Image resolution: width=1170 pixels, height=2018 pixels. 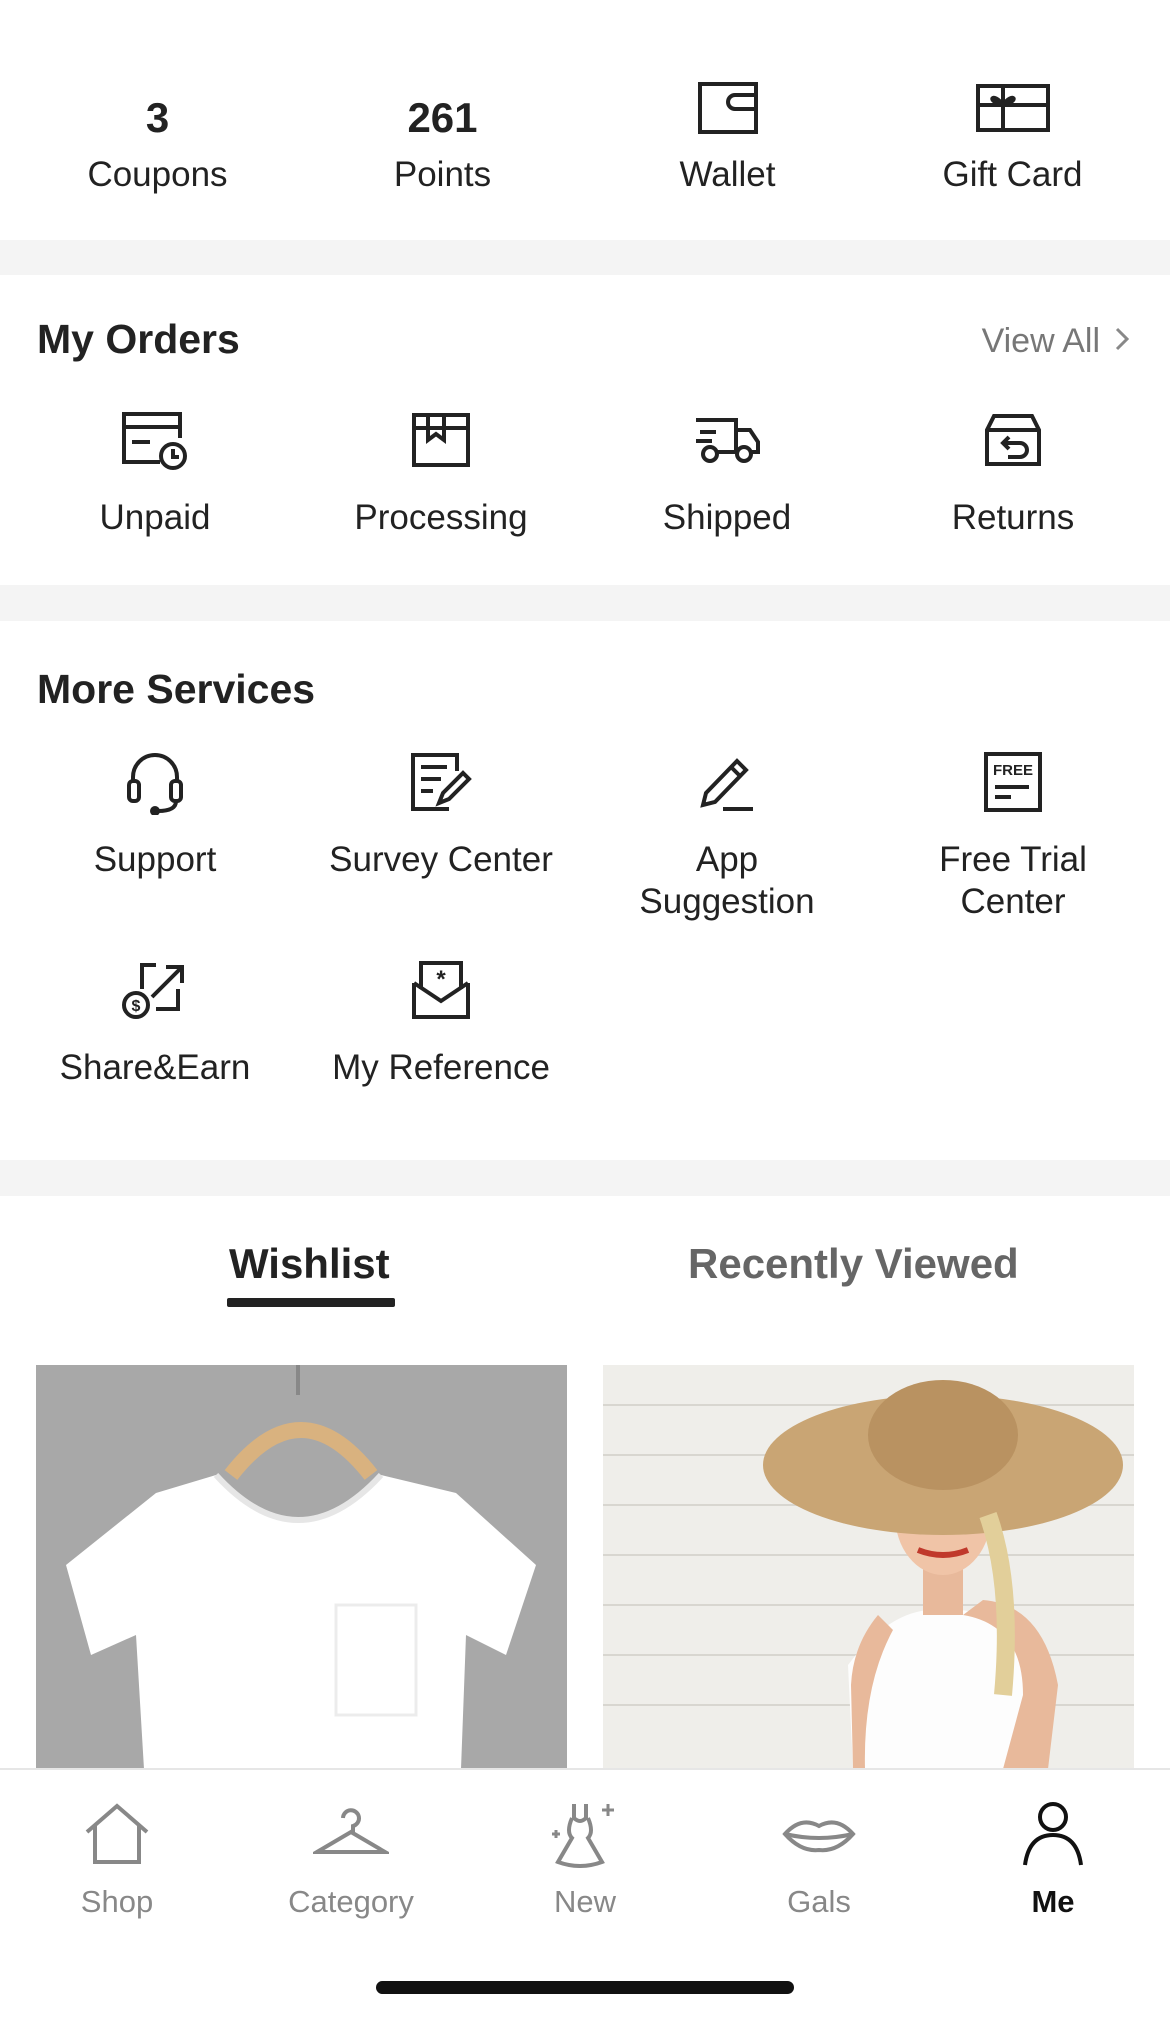 I want to click on survey-icon, so click(x=441, y=782).